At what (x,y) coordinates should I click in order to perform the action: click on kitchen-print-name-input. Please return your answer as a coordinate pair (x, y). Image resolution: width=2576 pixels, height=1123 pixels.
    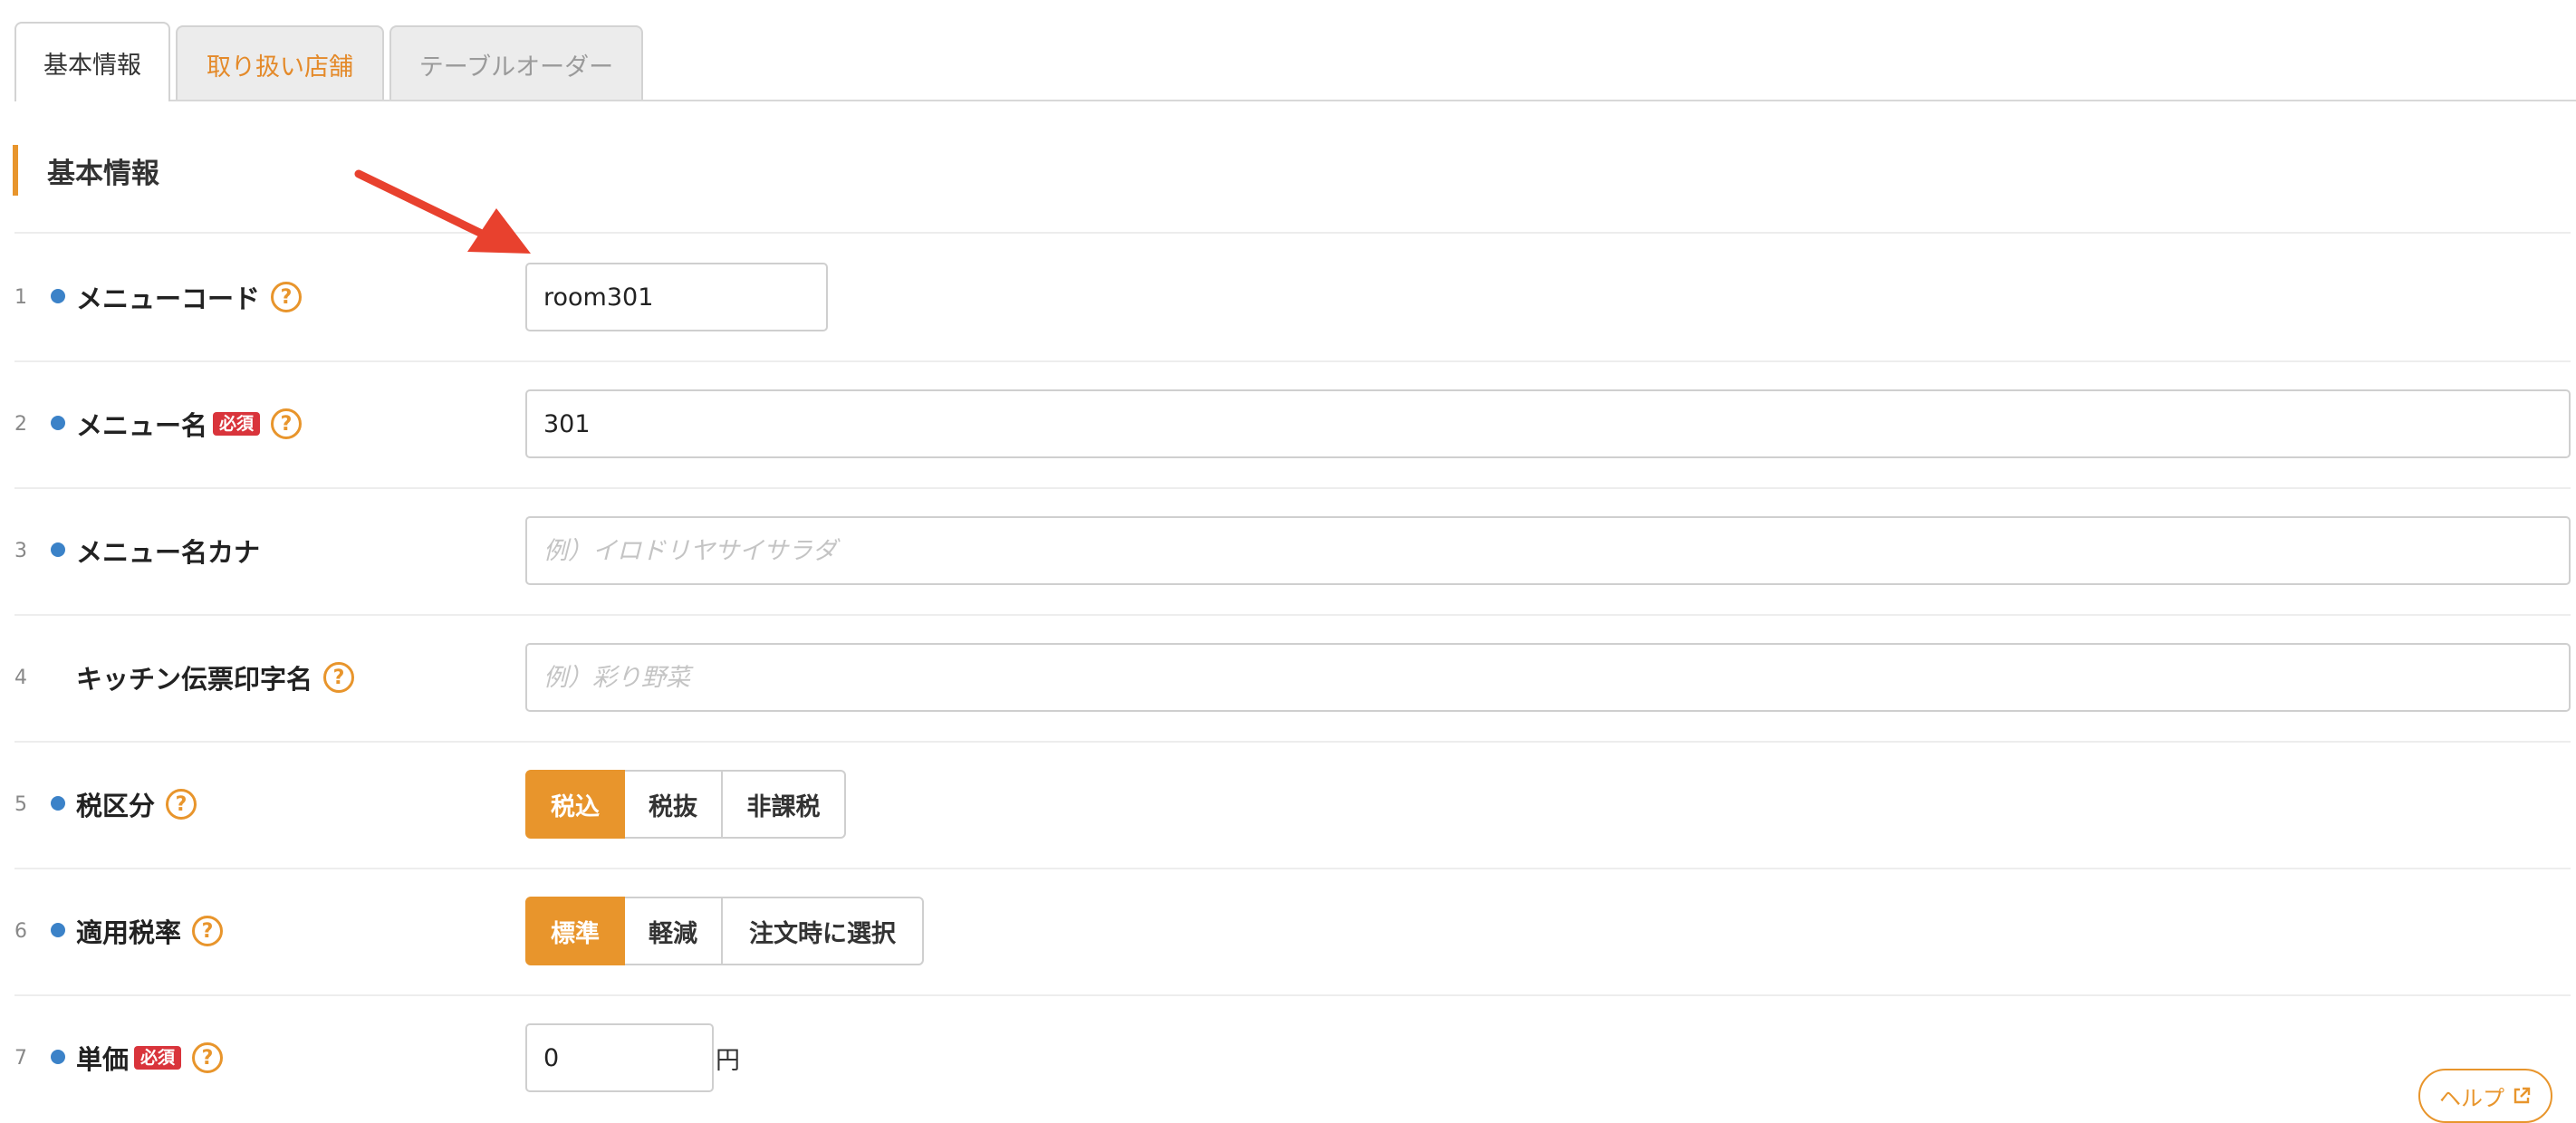
    Looking at the image, I should click on (1548, 677).